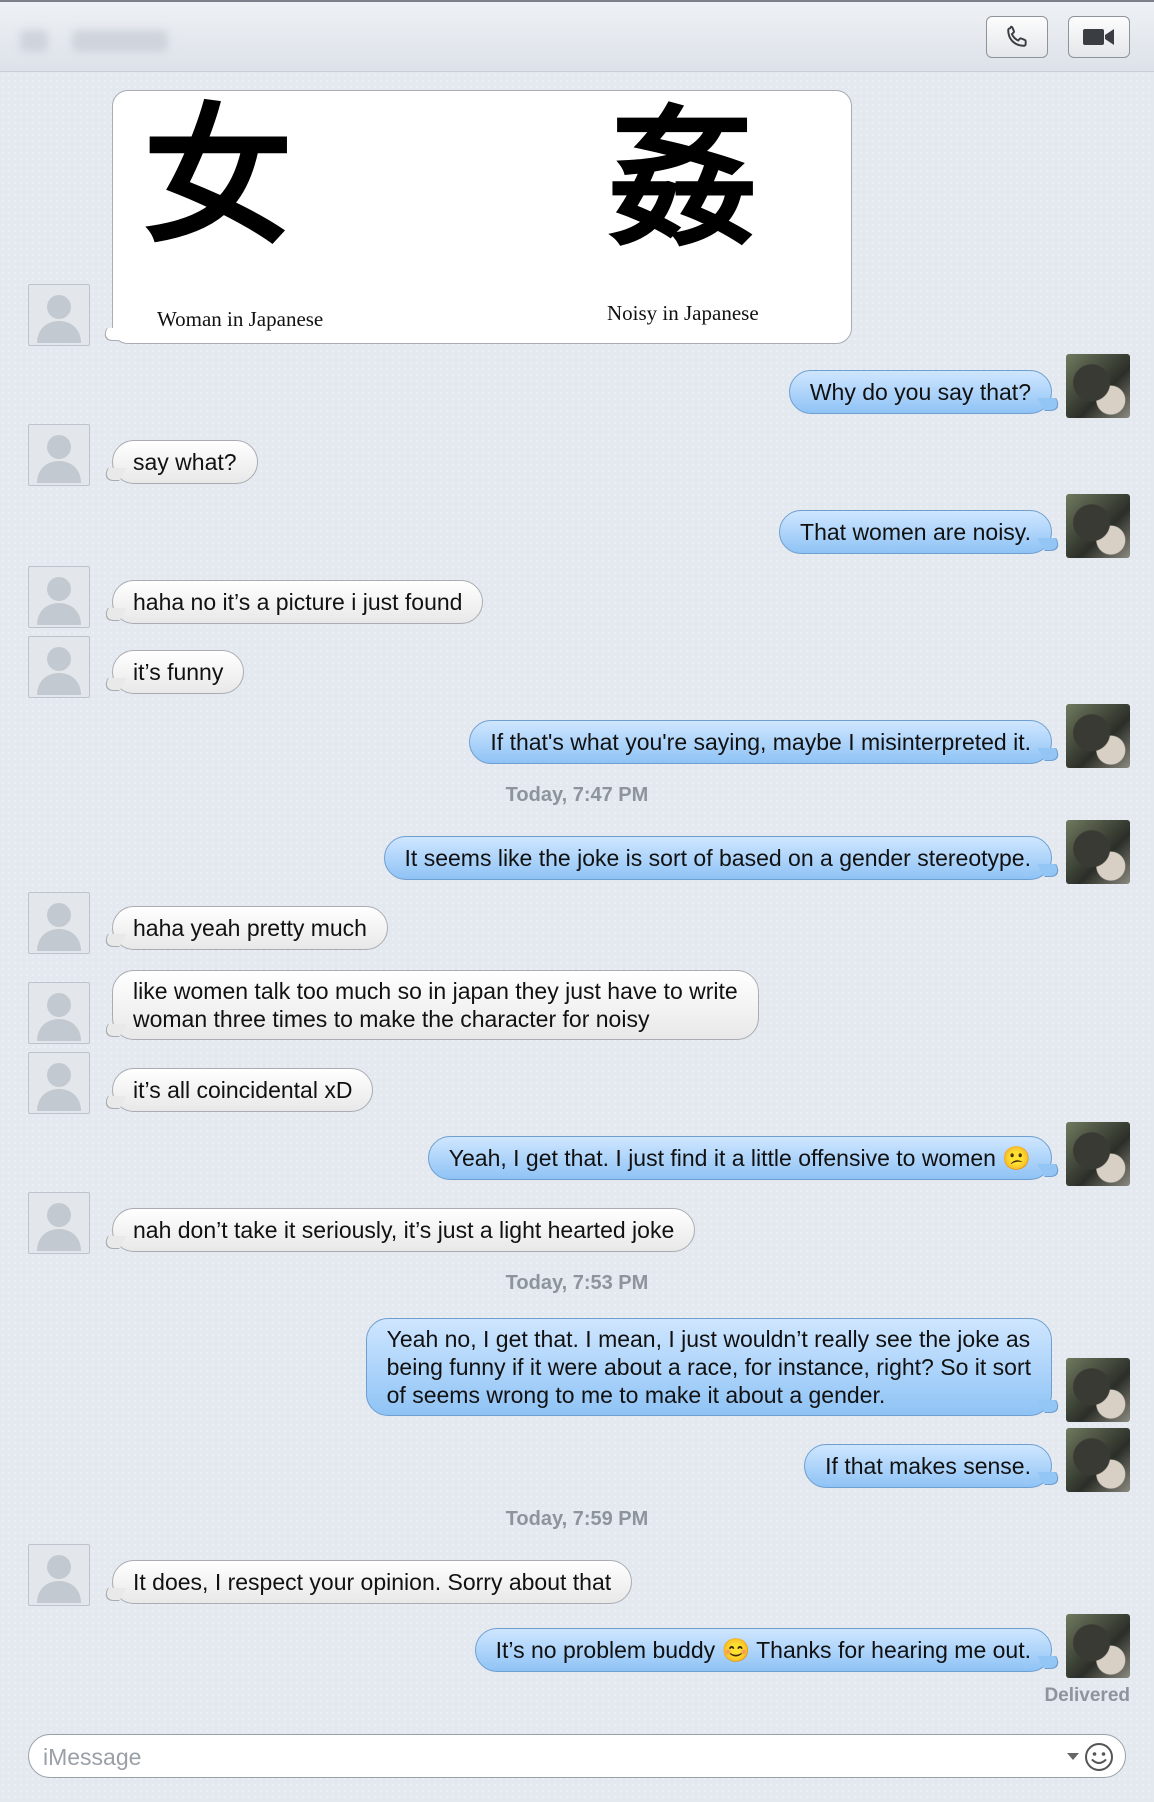 Image resolution: width=1154 pixels, height=1802 pixels. I want to click on message-text: it’s funny, so click(178, 672).